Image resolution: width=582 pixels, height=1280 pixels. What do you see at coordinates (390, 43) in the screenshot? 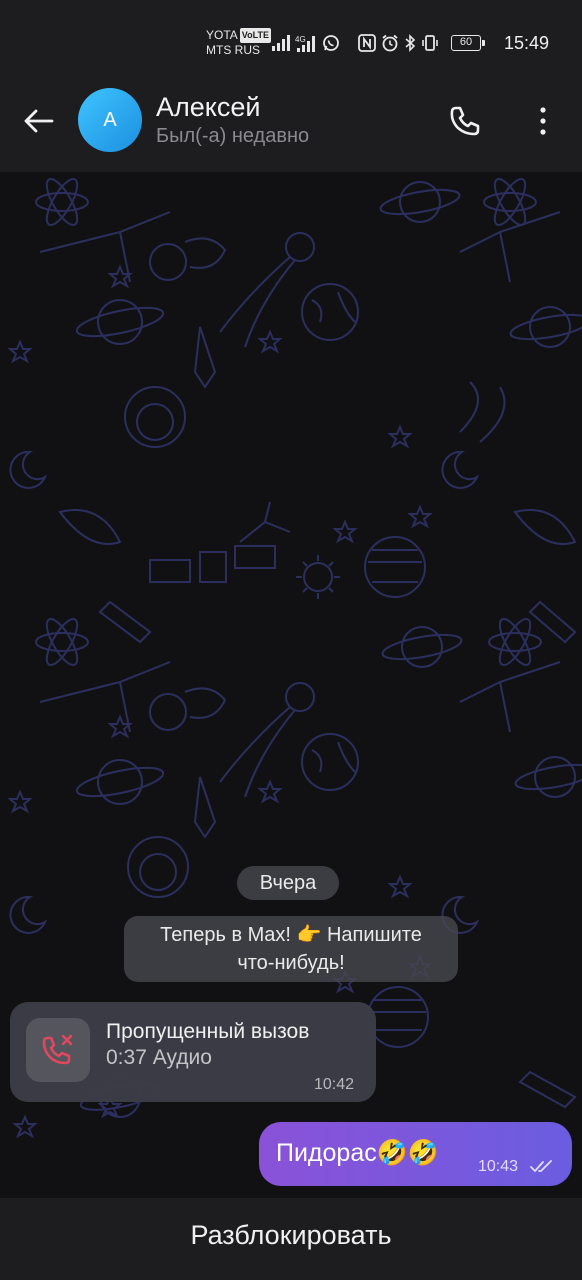
I see `alarm-icon` at bounding box center [390, 43].